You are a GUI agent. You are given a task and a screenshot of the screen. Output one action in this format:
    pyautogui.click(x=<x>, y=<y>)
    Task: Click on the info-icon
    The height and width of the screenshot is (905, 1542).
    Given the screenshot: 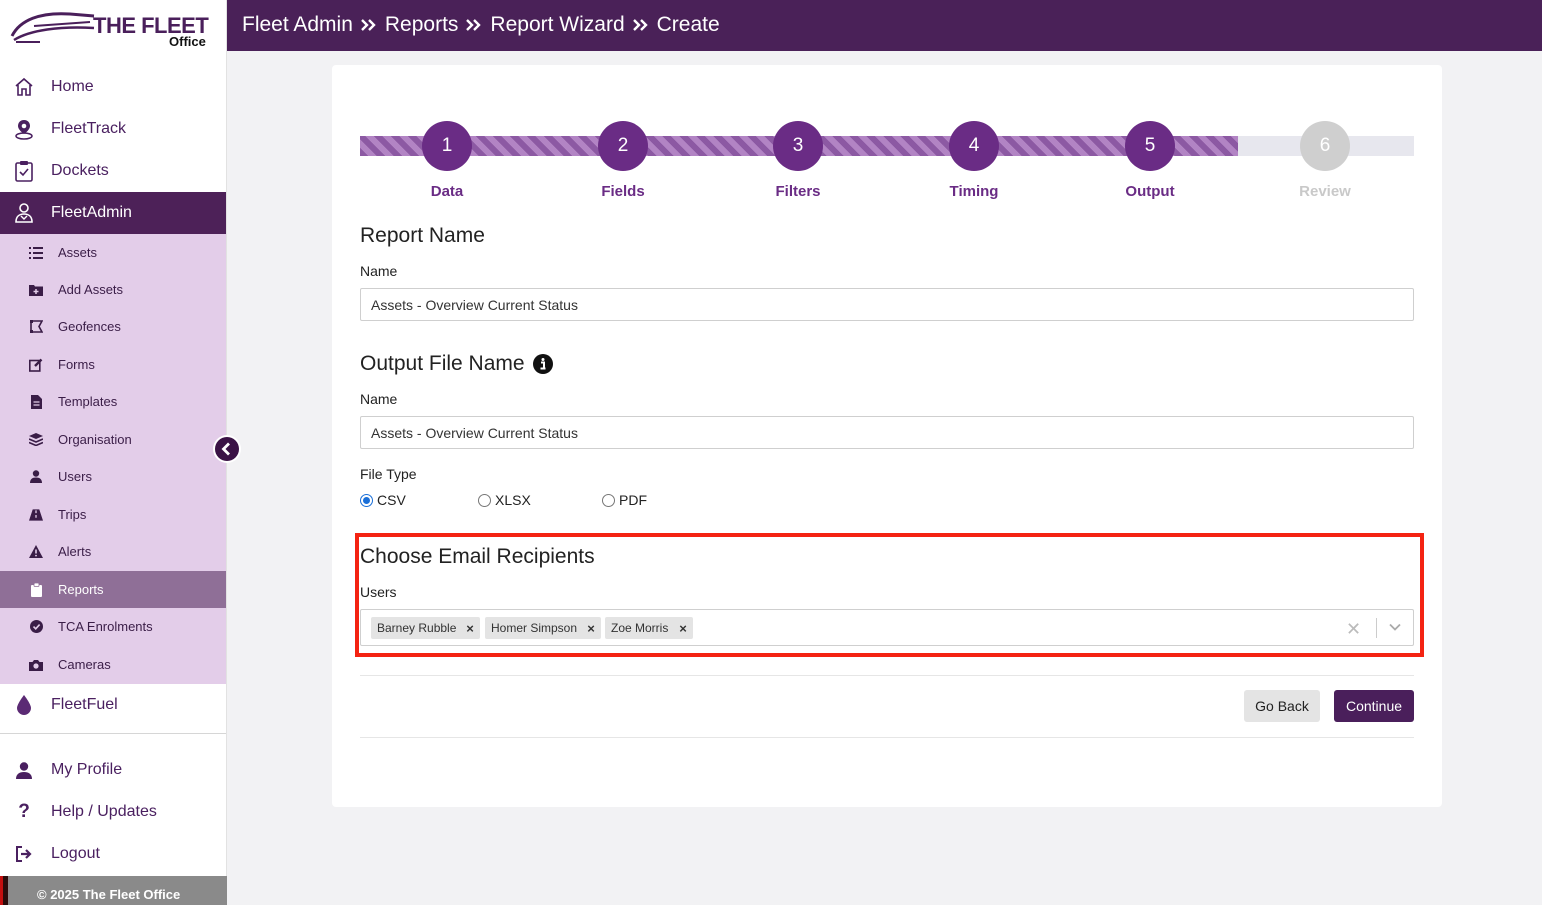 What is the action you would take?
    pyautogui.click(x=542, y=364)
    